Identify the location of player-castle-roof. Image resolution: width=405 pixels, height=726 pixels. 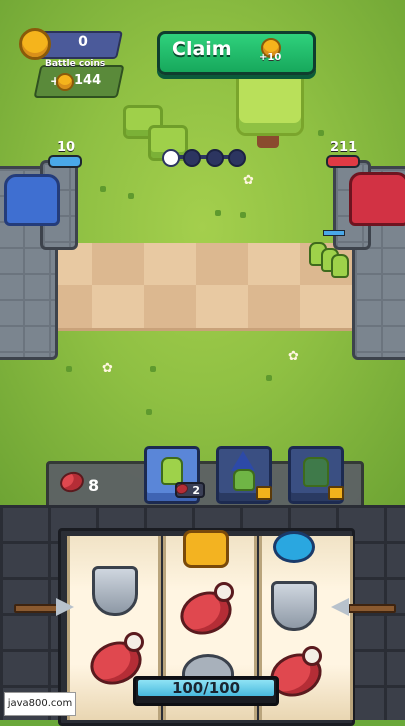
(32, 200).